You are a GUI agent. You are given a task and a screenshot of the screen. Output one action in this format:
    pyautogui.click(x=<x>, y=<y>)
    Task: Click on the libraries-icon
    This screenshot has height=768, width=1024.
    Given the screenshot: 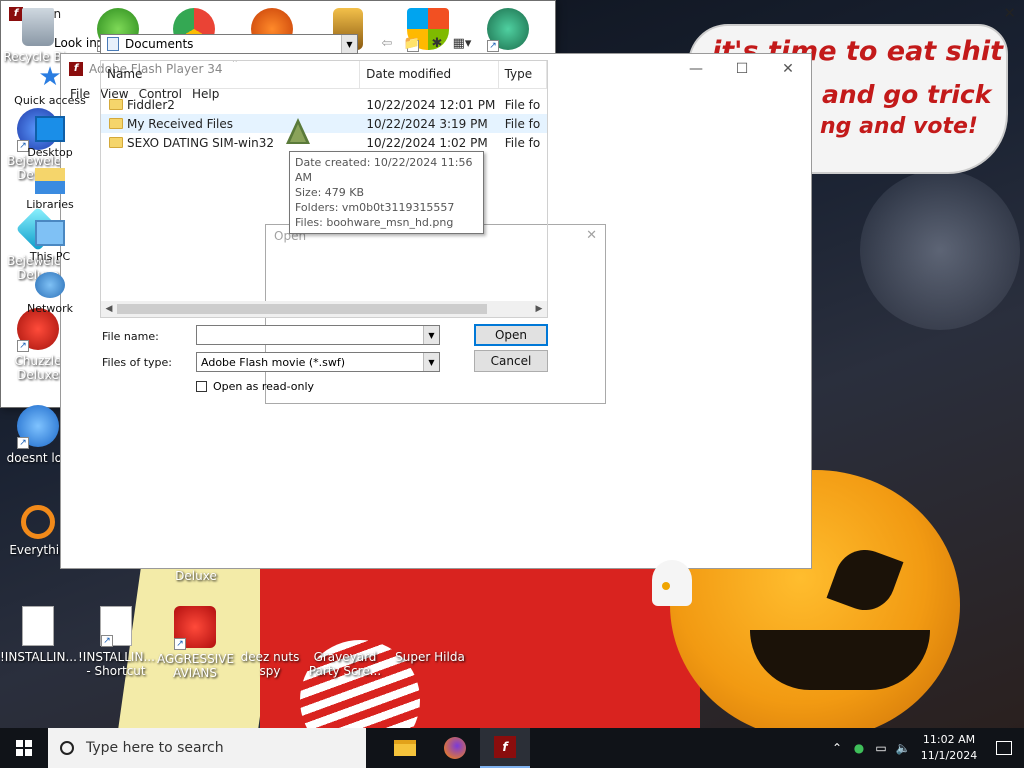 What is the action you would take?
    pyautogui.click(x=50, y=181)
    